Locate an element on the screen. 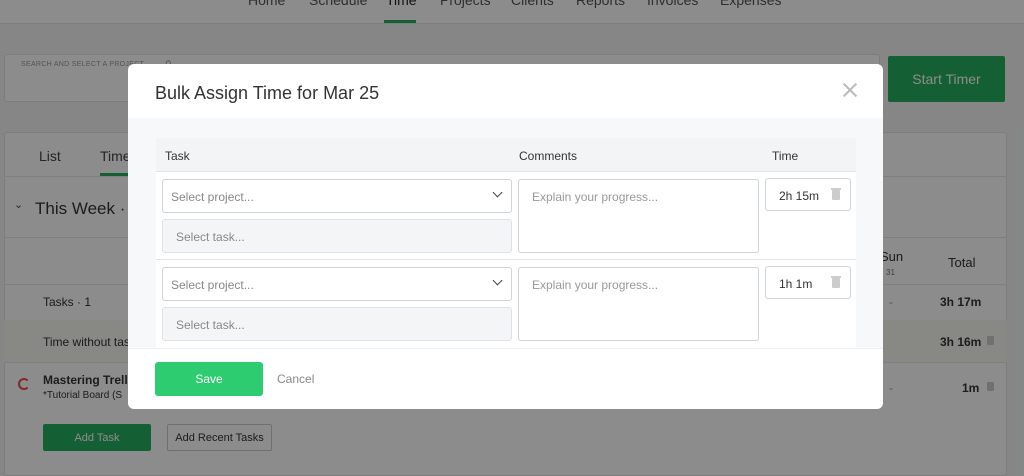 Image resolution: width=1024 pixels, height=476 pixels. save-button: Save is located at coordinates (209, 379).